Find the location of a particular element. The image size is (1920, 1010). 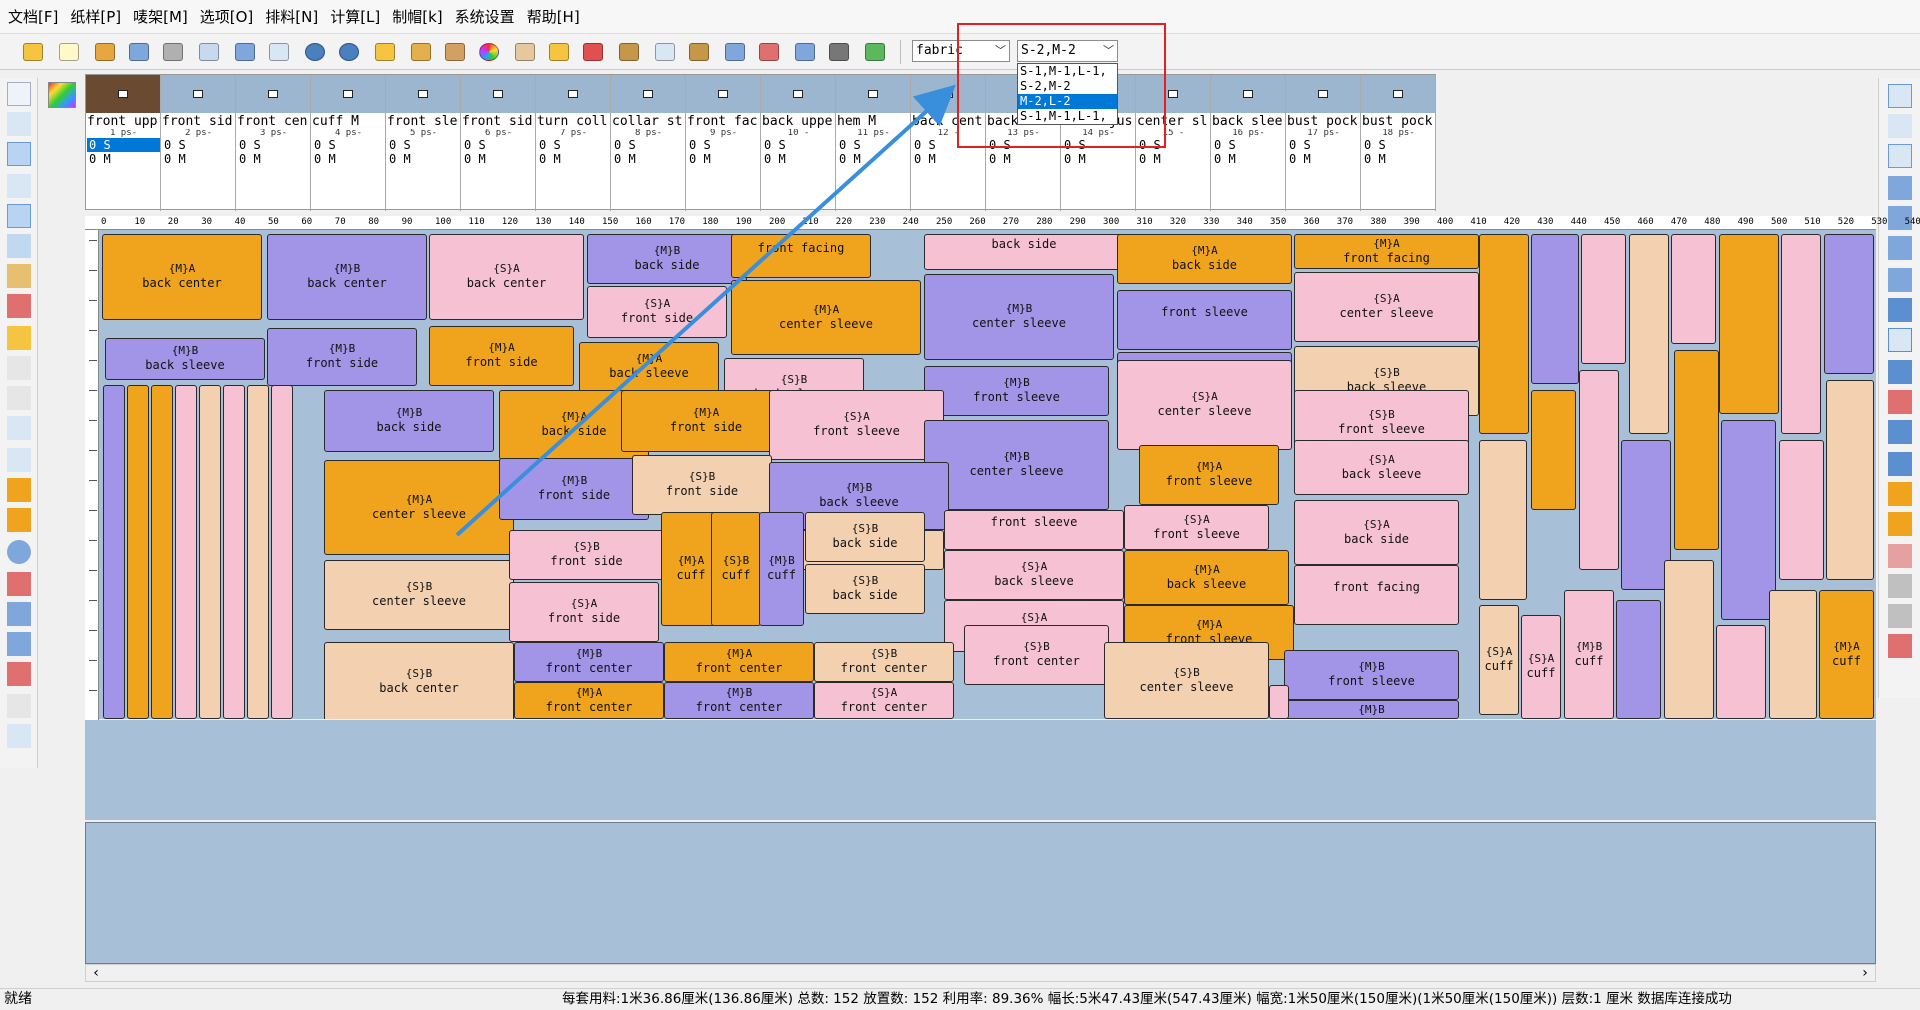

layers-icon is located at coordinates (875, 52).